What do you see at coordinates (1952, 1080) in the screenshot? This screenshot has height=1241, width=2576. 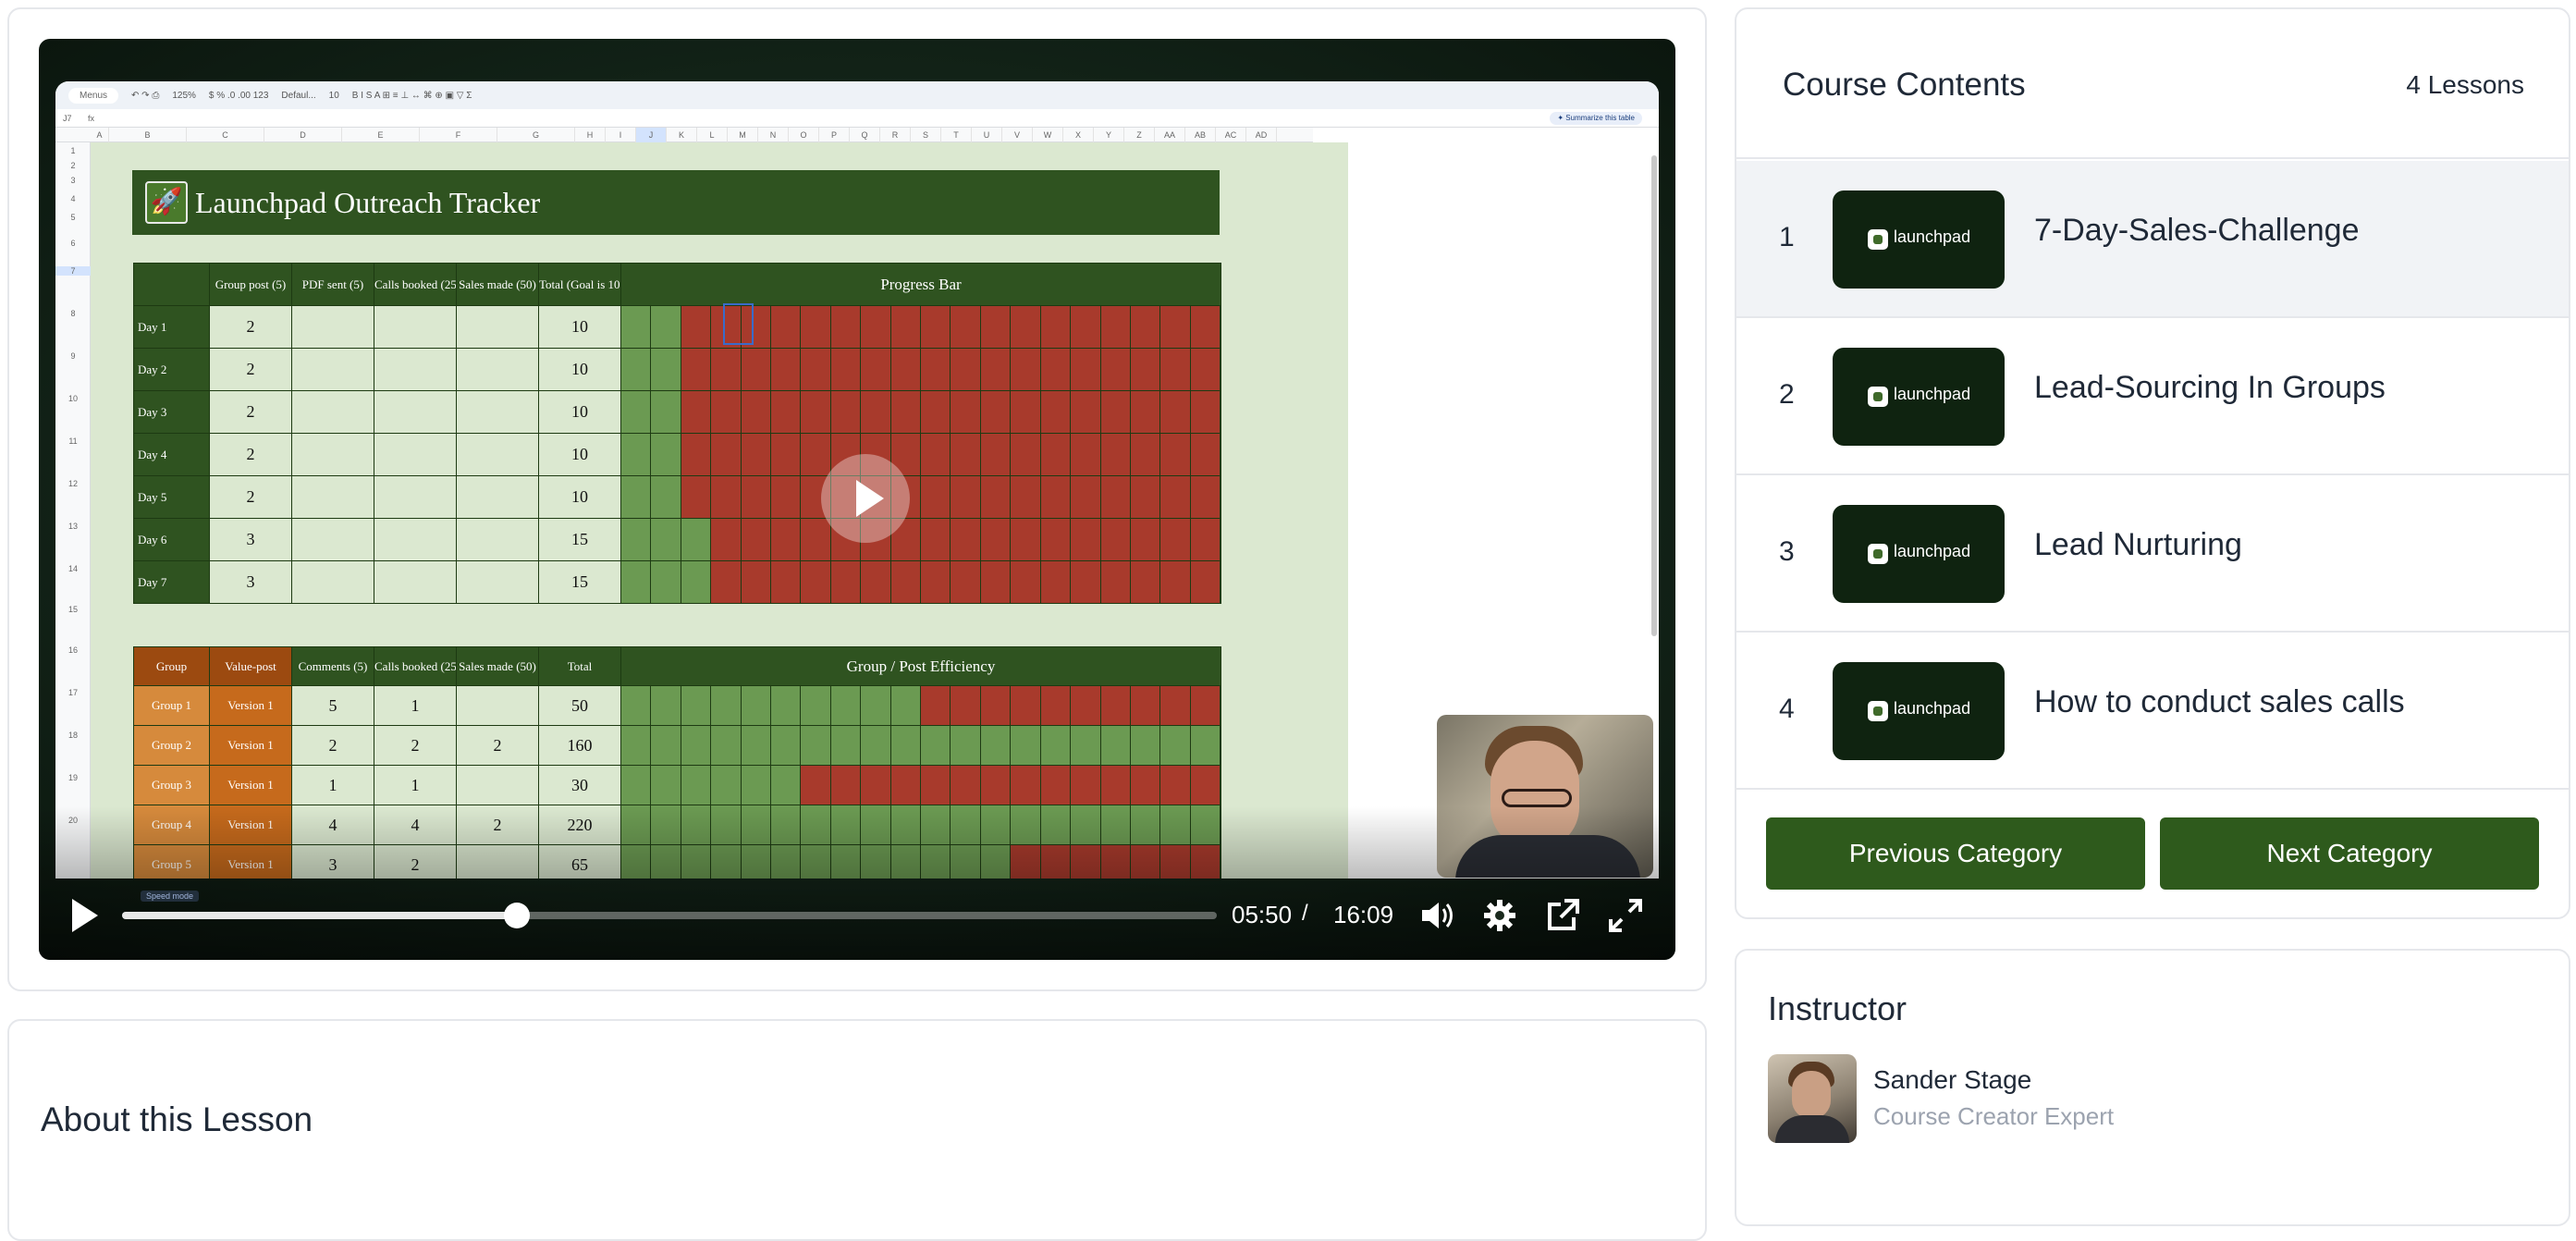 I see `instructor-name: Sander Stage` at bounding box center [1952, 1080].